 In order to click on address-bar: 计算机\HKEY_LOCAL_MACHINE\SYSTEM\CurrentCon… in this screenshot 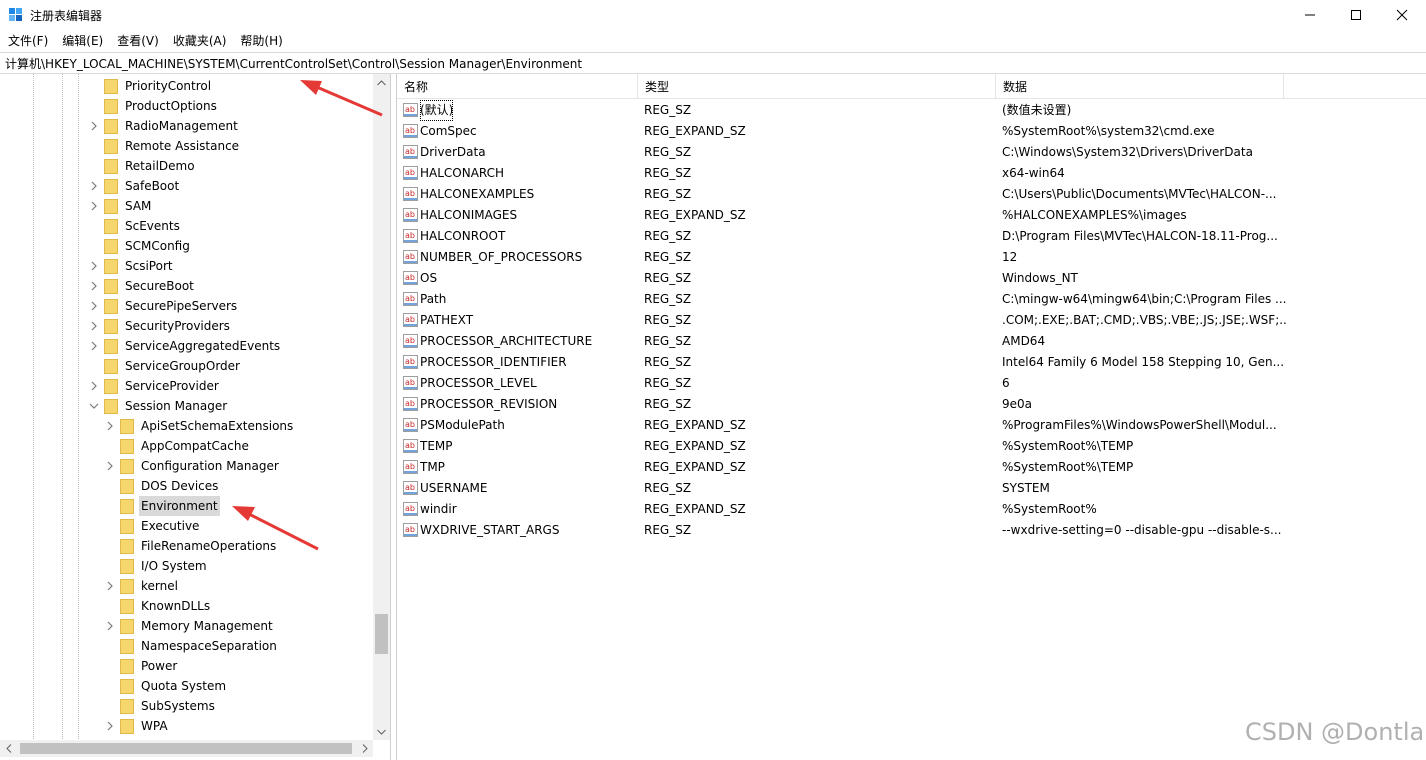, I will do `click(713, 63)`.